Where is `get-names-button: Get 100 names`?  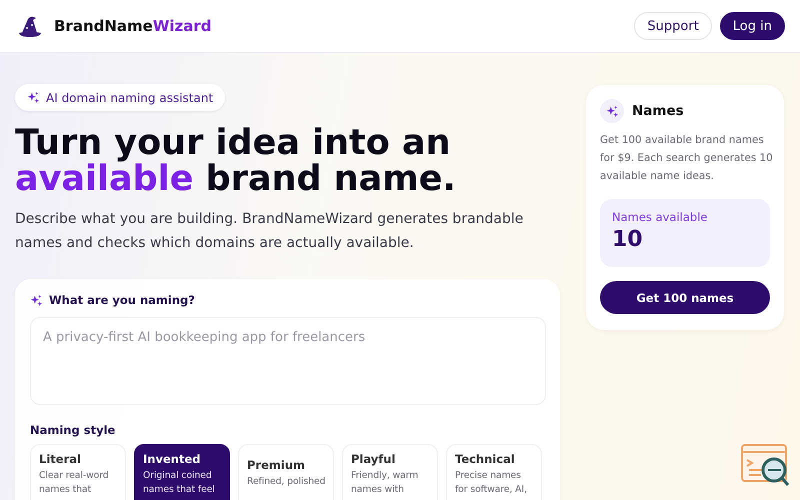
get-names-button: Get 100 names is located at coordinates (685, 297).